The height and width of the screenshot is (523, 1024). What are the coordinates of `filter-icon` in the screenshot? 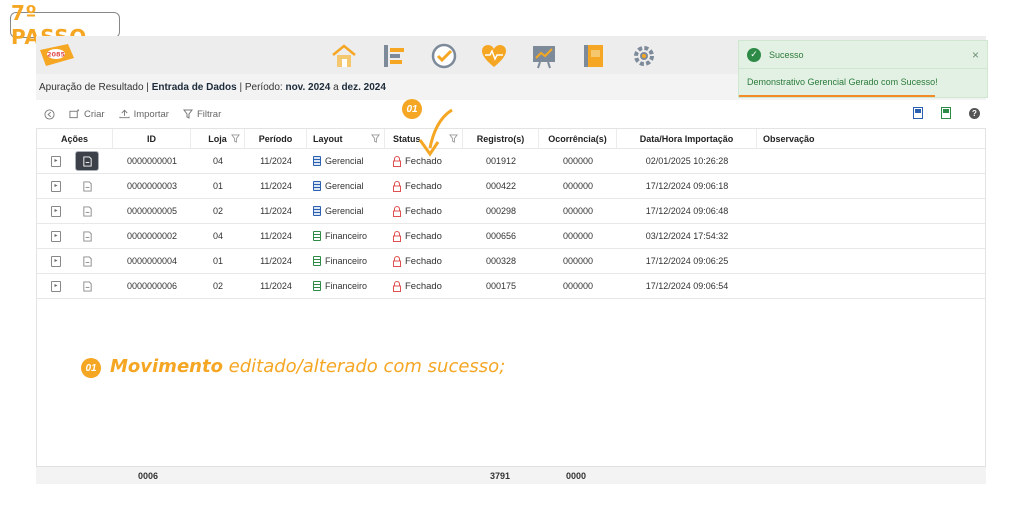 It's located at (187, 114).